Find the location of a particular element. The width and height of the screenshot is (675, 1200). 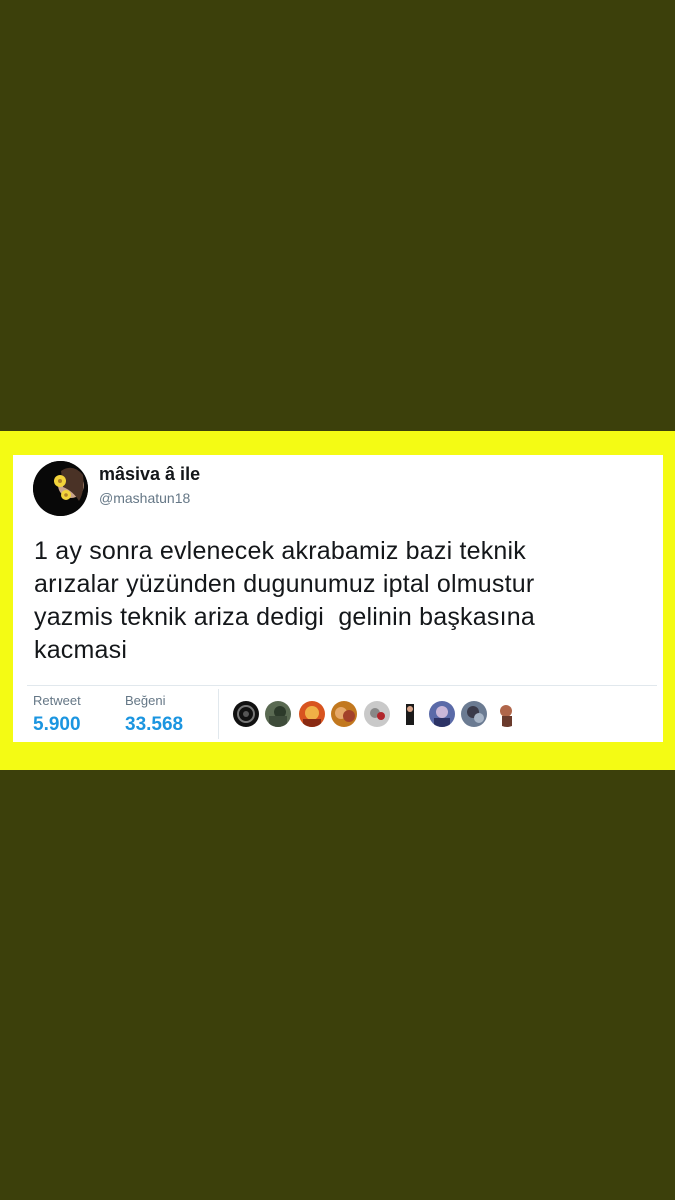

like-label: Beğeni is located at coordinates (145, 700).